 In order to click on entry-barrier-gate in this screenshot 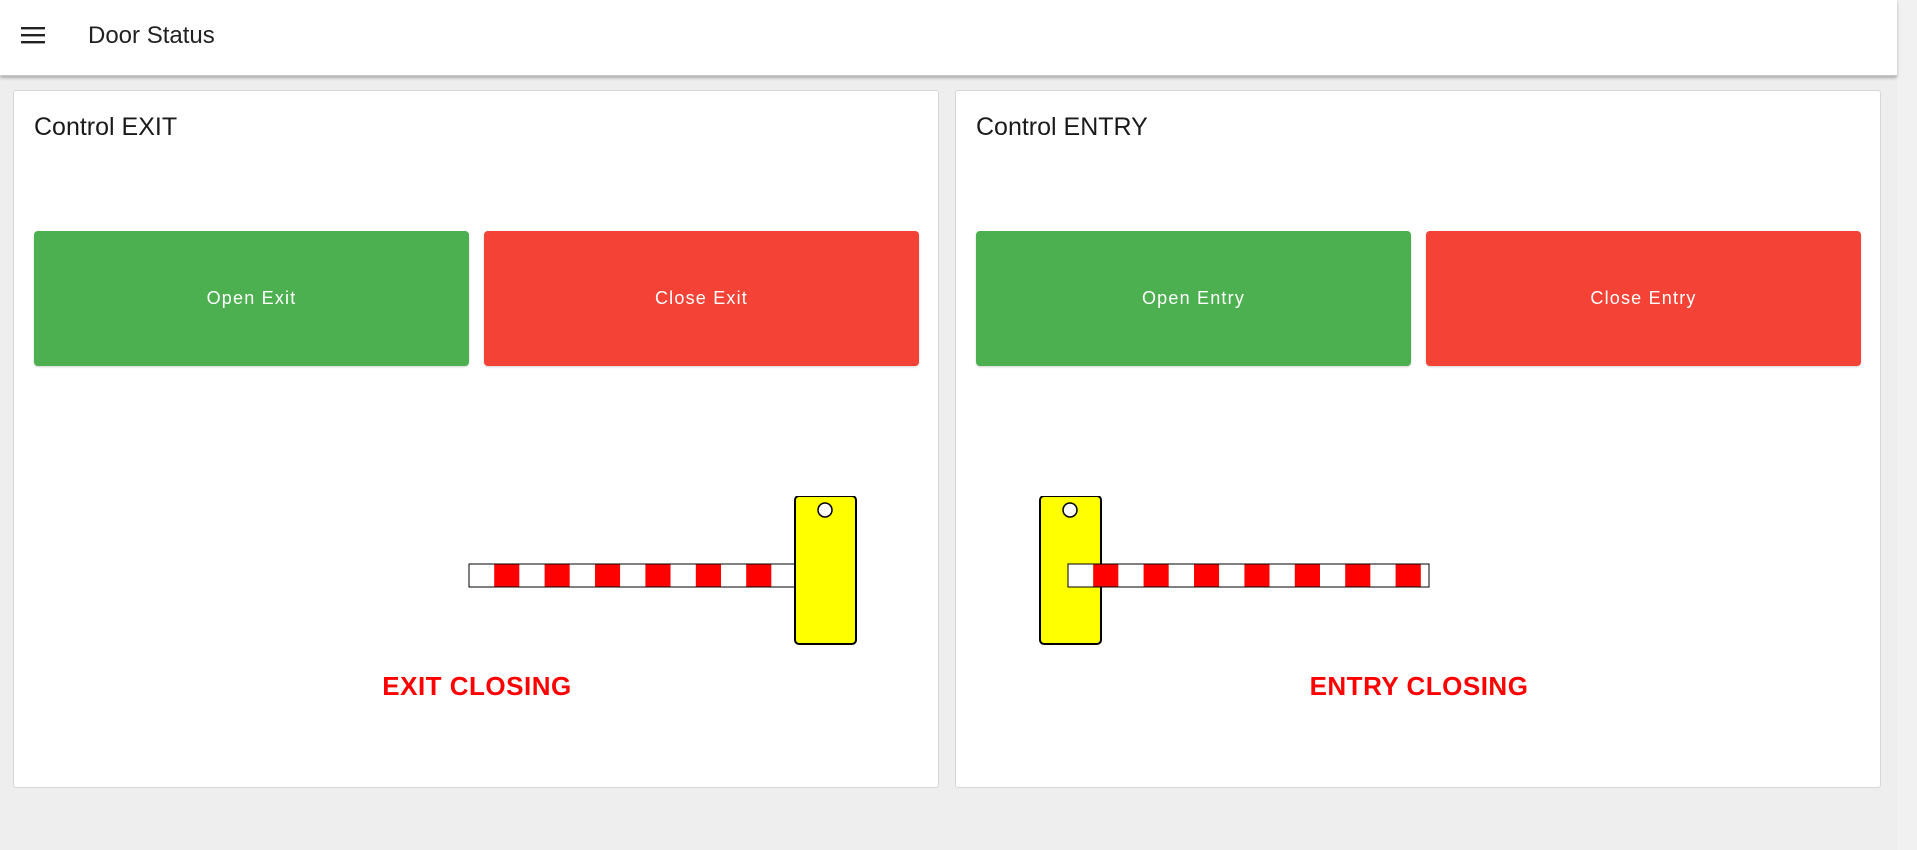, I will do `click(1419, 576)`.